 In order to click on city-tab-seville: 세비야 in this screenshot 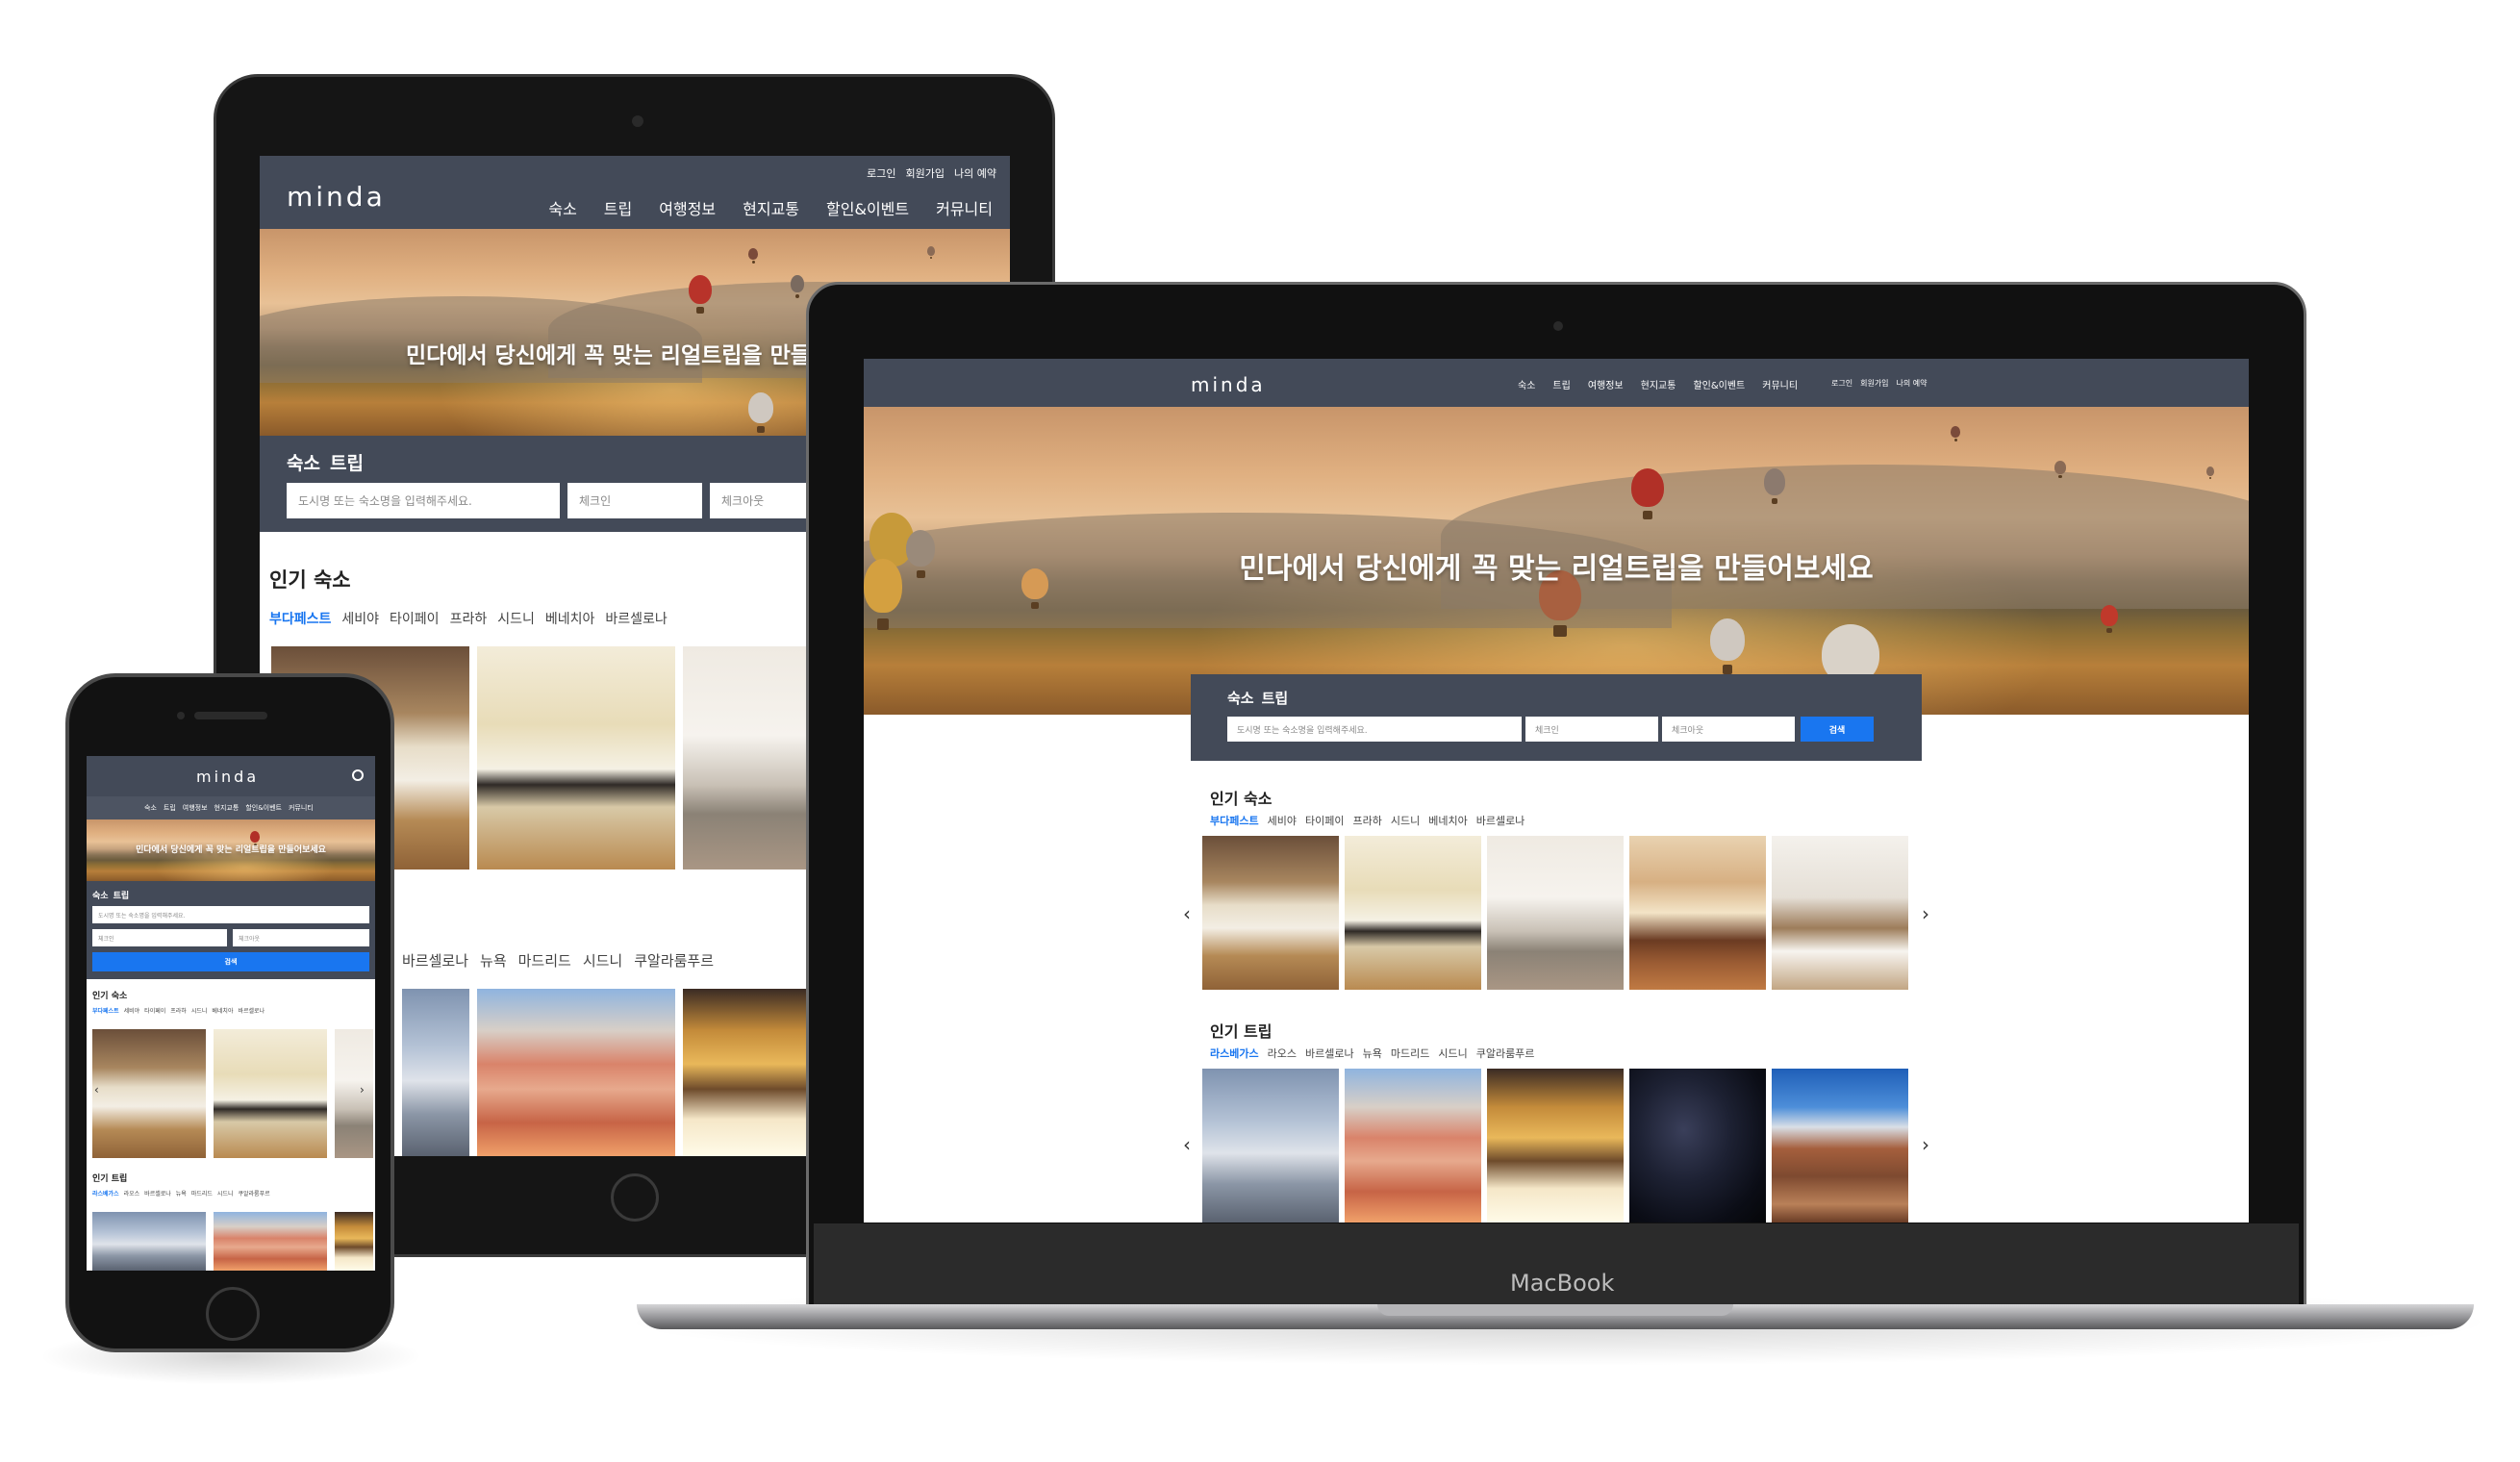, I will do `click(1283, 821)`.